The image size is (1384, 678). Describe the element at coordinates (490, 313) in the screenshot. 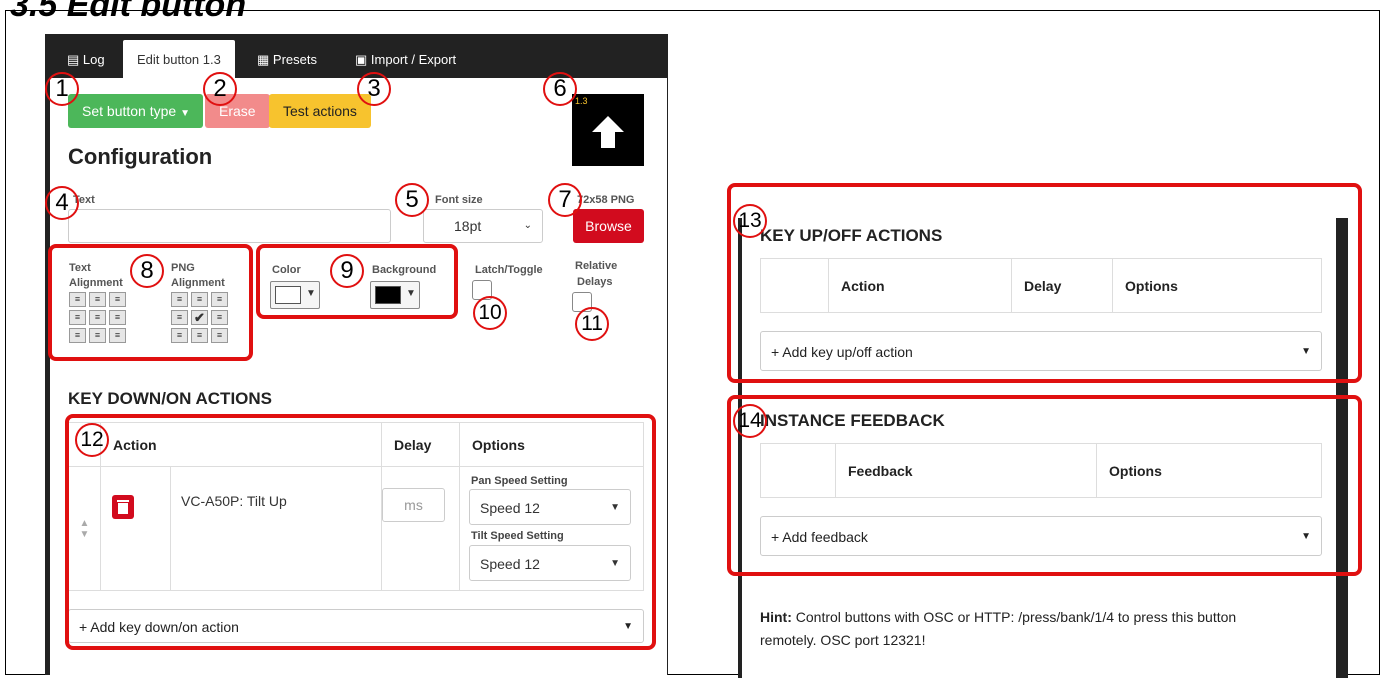

I see `callout-10: 10` at that location.